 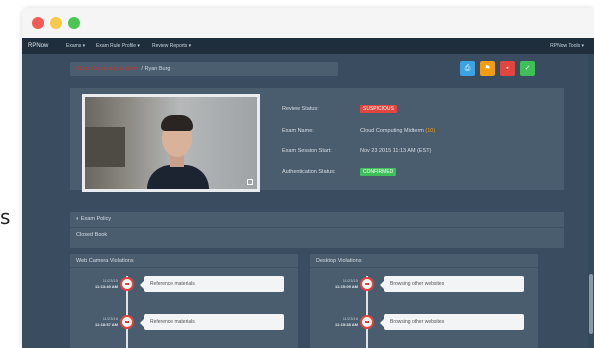 I want to click on exam-policy-body: Closed Book, so click(x=92, y=235).